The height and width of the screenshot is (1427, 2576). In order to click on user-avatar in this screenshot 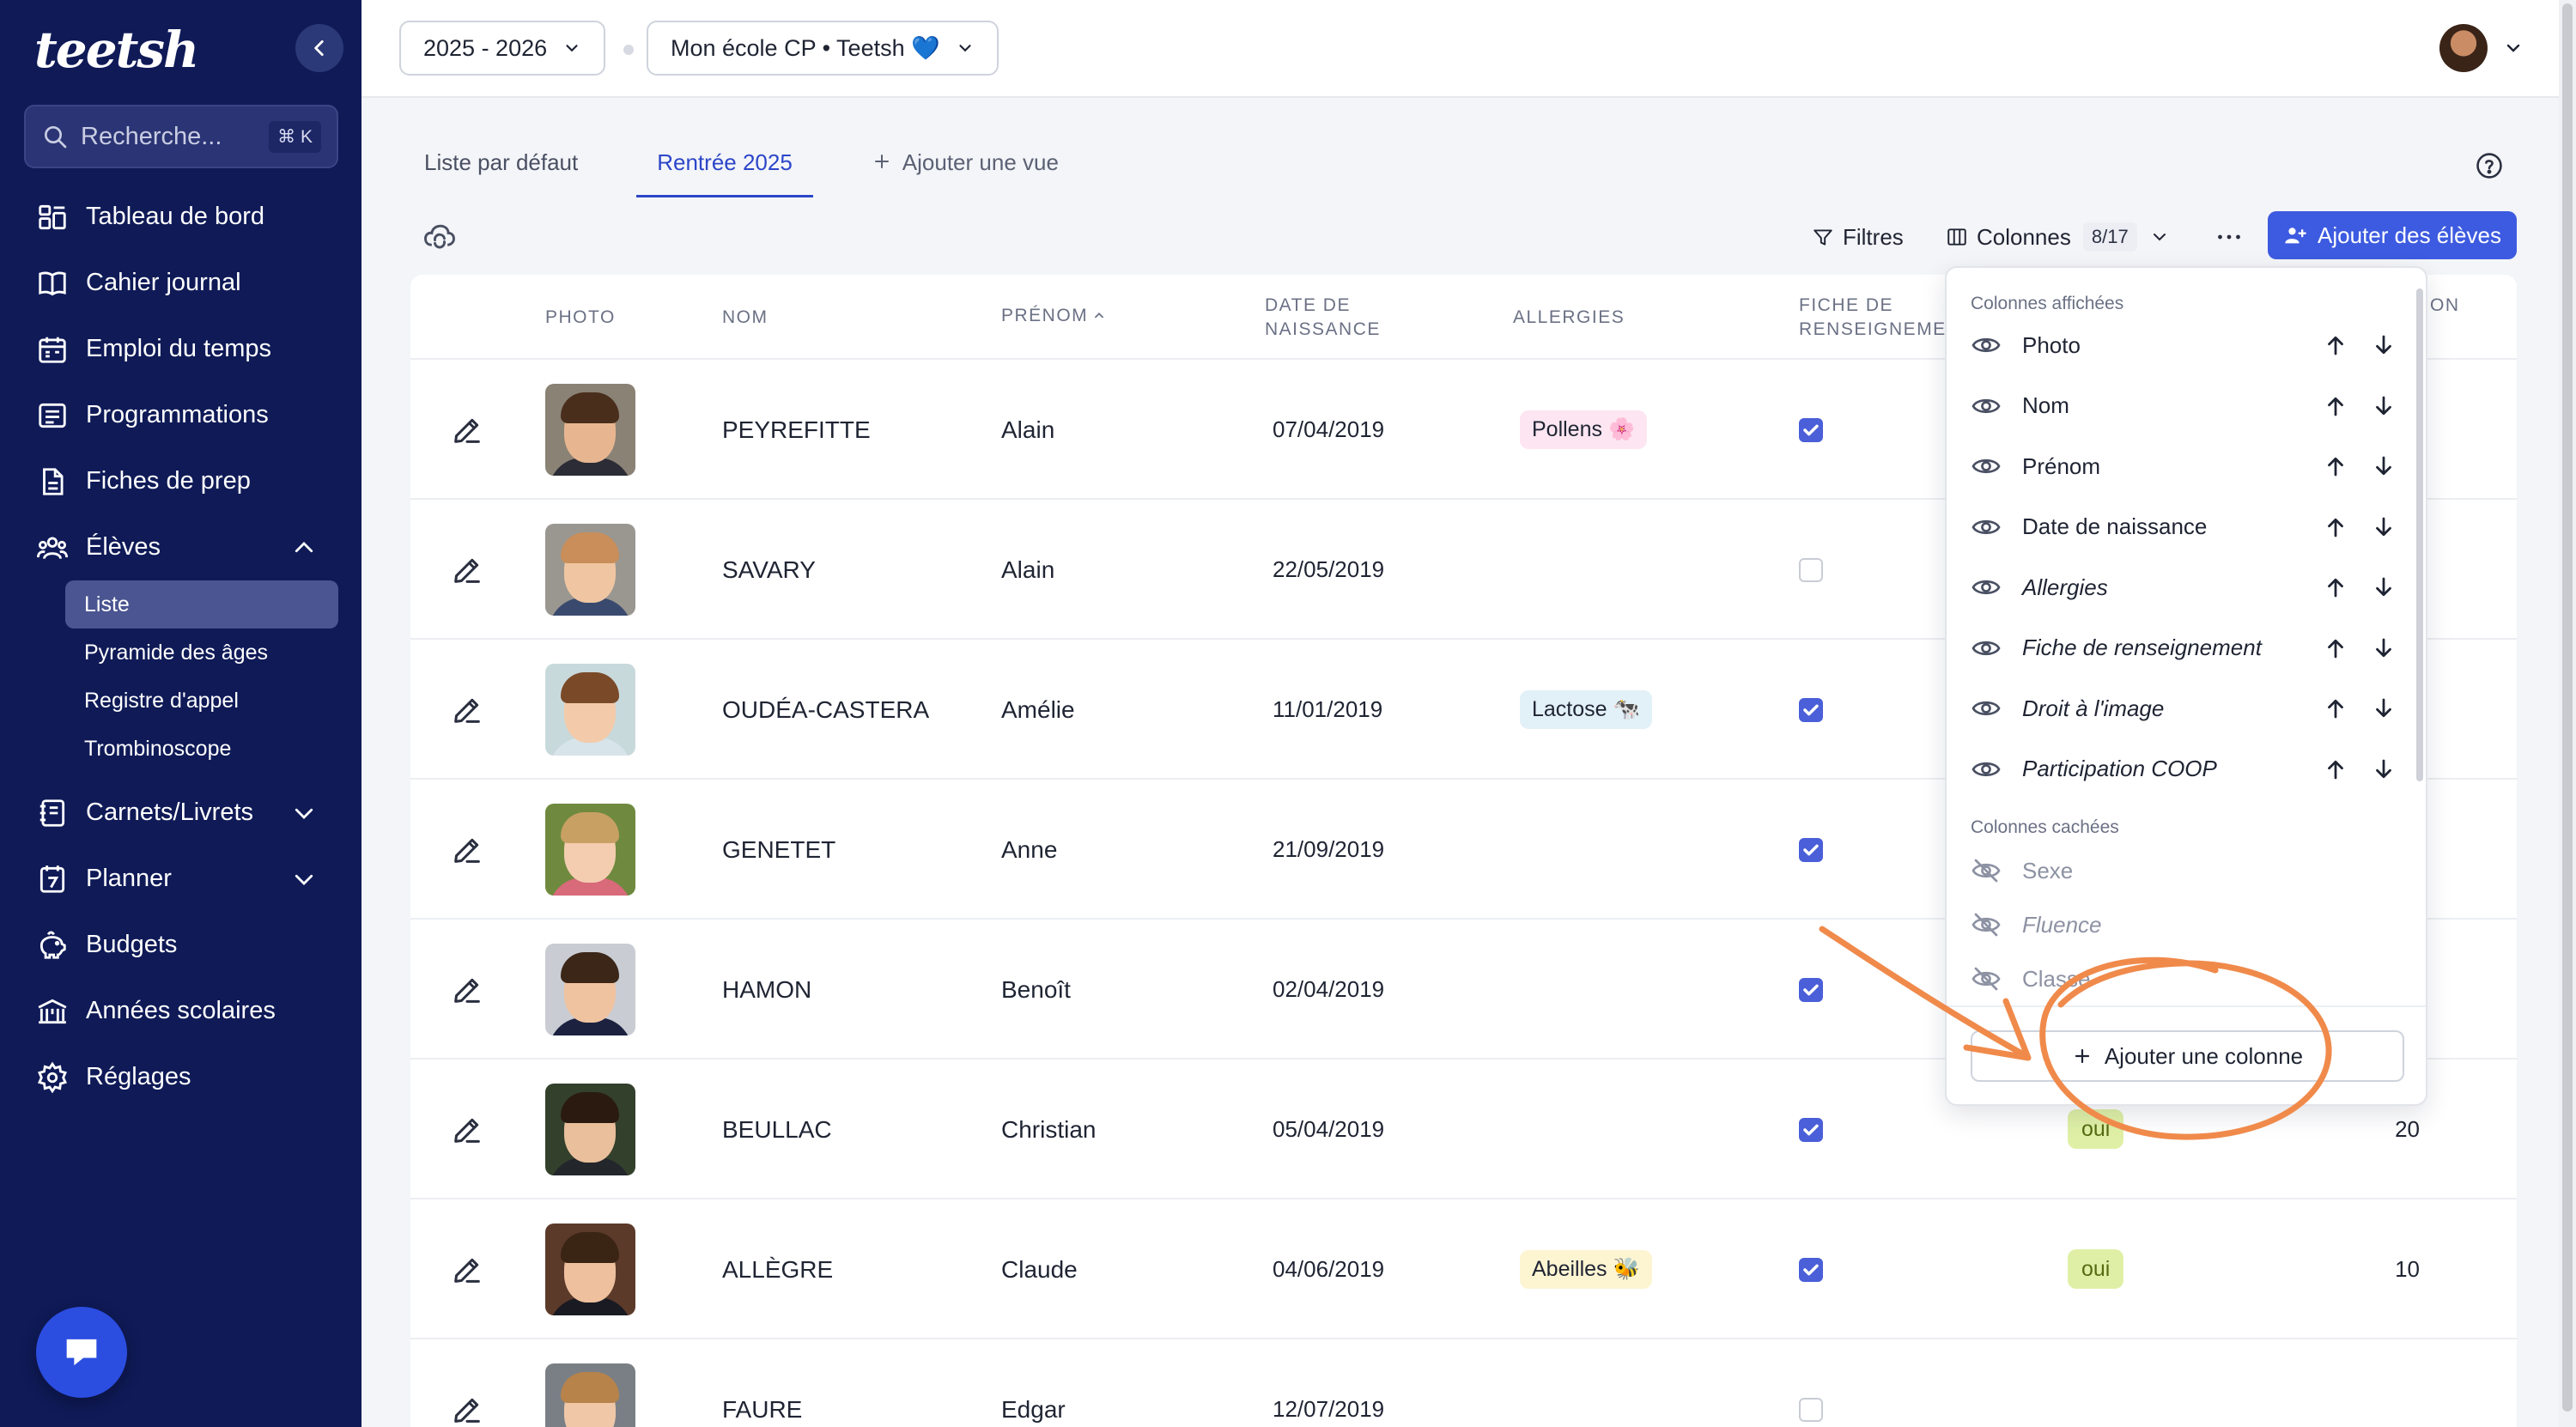, I will do `click(2463, 48)`.